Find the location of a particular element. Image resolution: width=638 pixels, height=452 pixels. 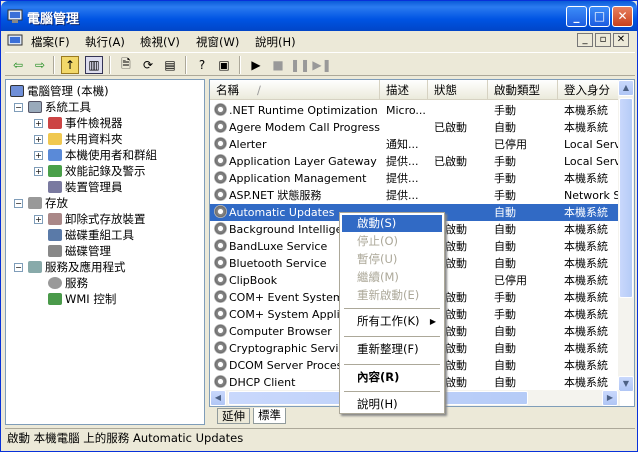

table-row: Application Management 提供... 手動 本機系統 is located at coordinates (414, 178).